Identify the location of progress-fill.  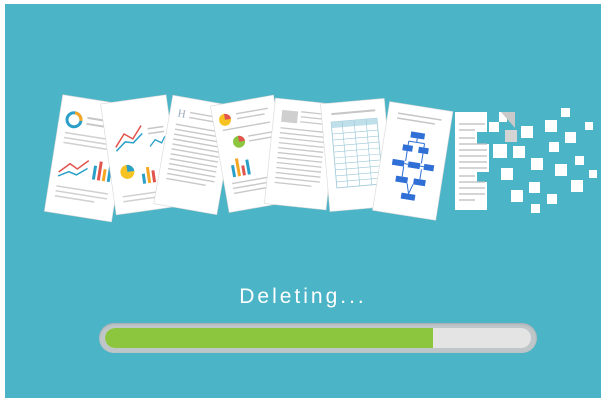
(269, 338).